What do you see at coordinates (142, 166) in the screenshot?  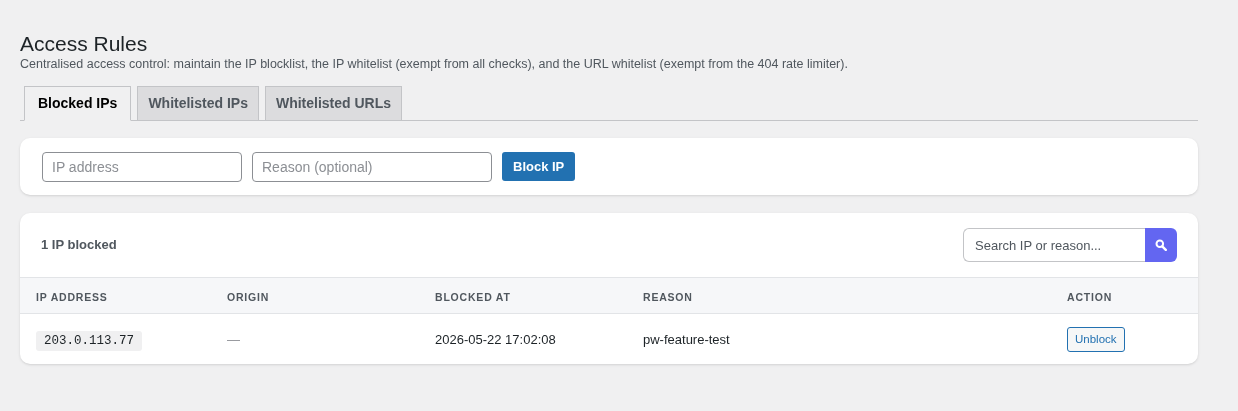 I see `ip-address-field: IP address` at bounding box center [142, 166].